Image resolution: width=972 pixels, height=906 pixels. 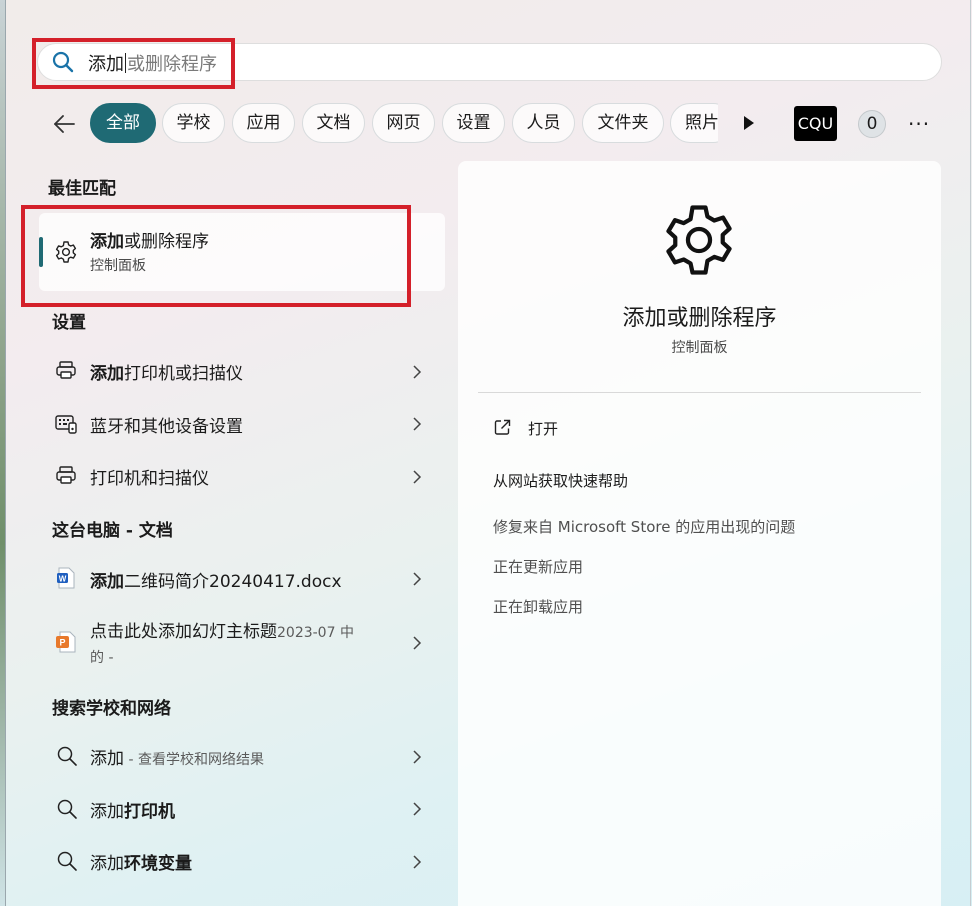 I want to click on rewards-points-badge: 0, so click(x=872, y=124).